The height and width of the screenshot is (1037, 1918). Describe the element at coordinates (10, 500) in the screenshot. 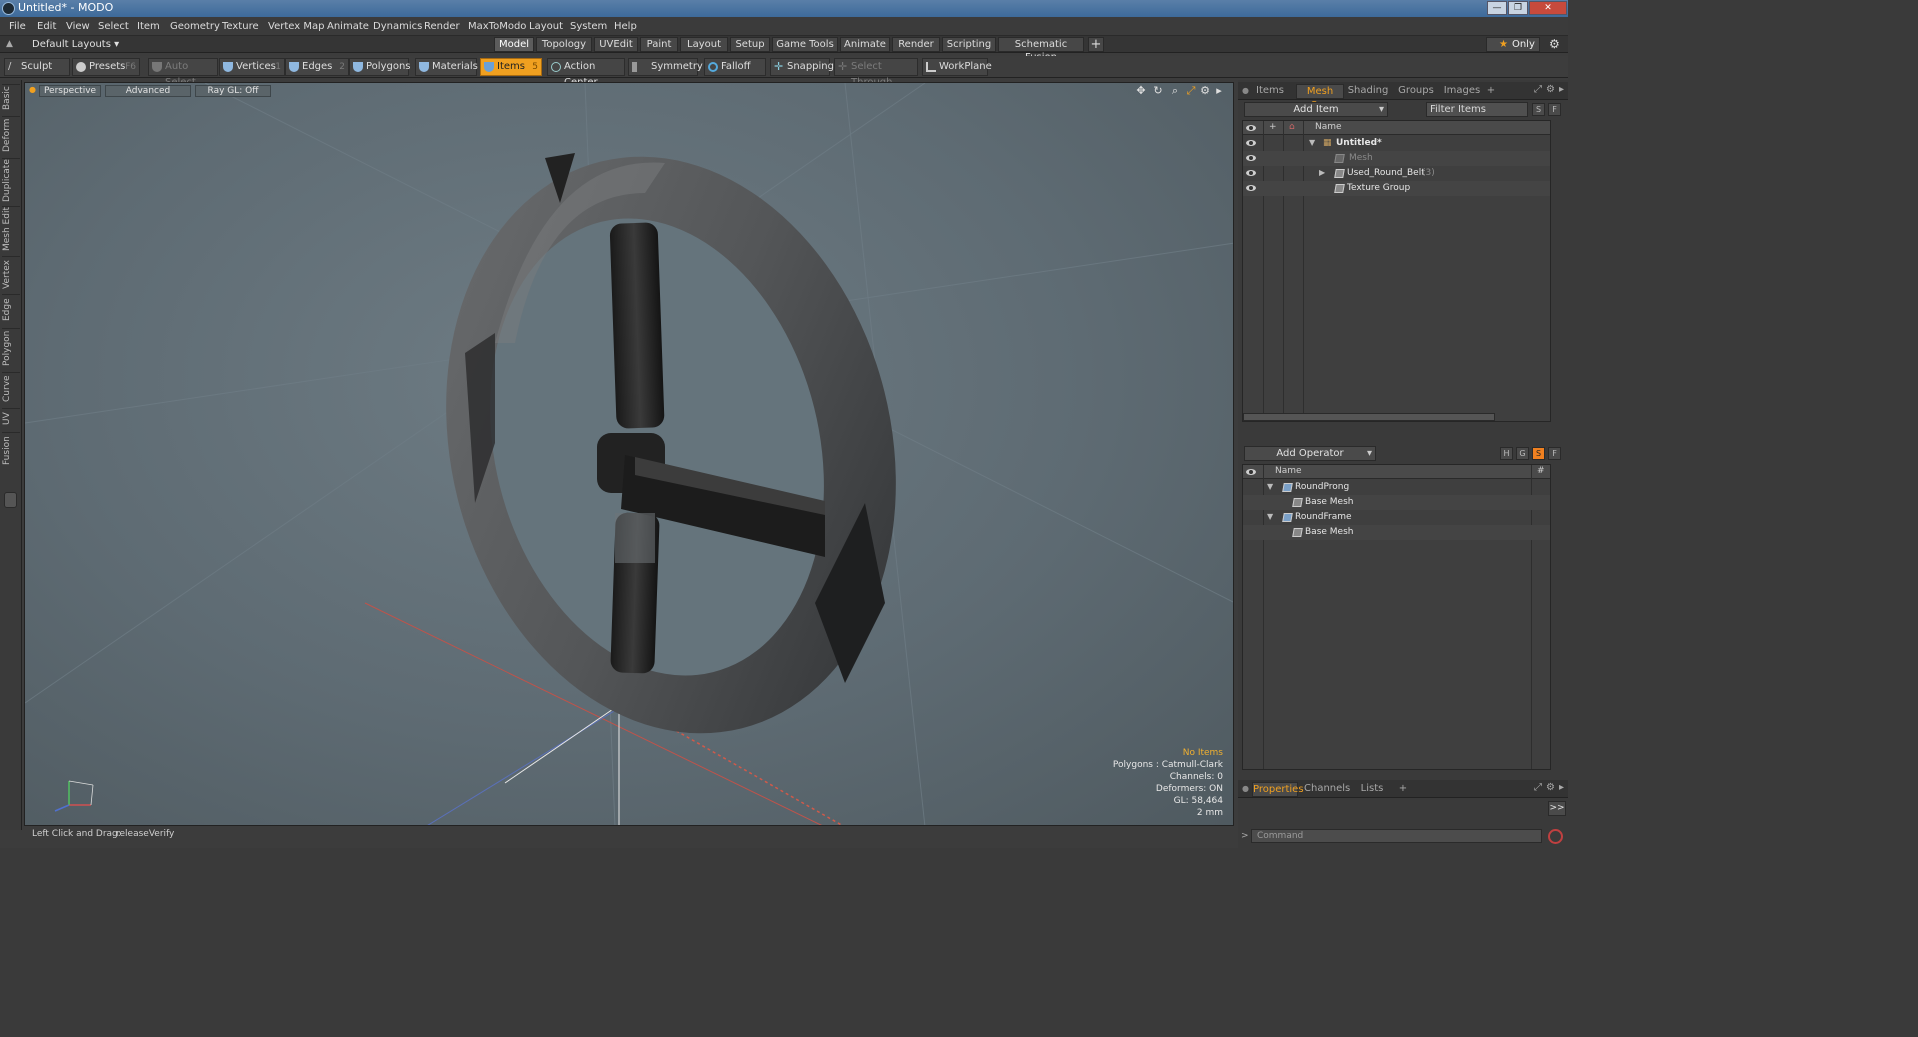

I see `toolbox-expand-button` at that location.